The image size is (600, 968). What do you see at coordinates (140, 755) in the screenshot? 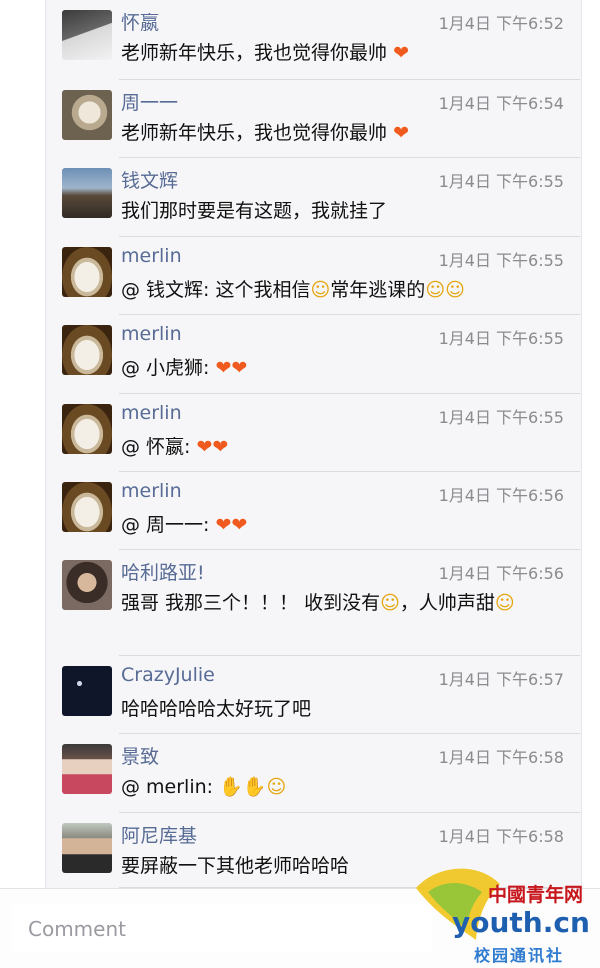
I see `comment-author: 景致` at bounding box center [140, 755].